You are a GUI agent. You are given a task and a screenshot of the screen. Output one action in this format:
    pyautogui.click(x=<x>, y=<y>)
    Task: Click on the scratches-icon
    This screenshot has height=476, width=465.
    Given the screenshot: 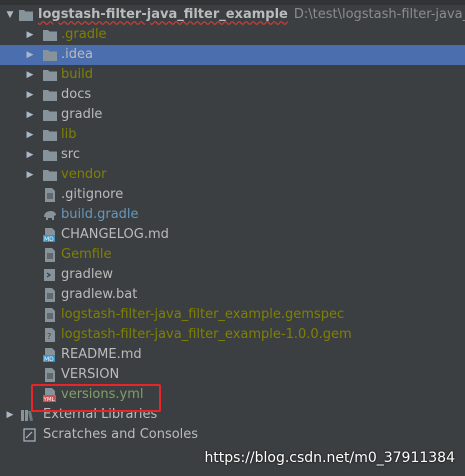 What is the action you would take?
    pyautogui.click(x=30, y=435)
    